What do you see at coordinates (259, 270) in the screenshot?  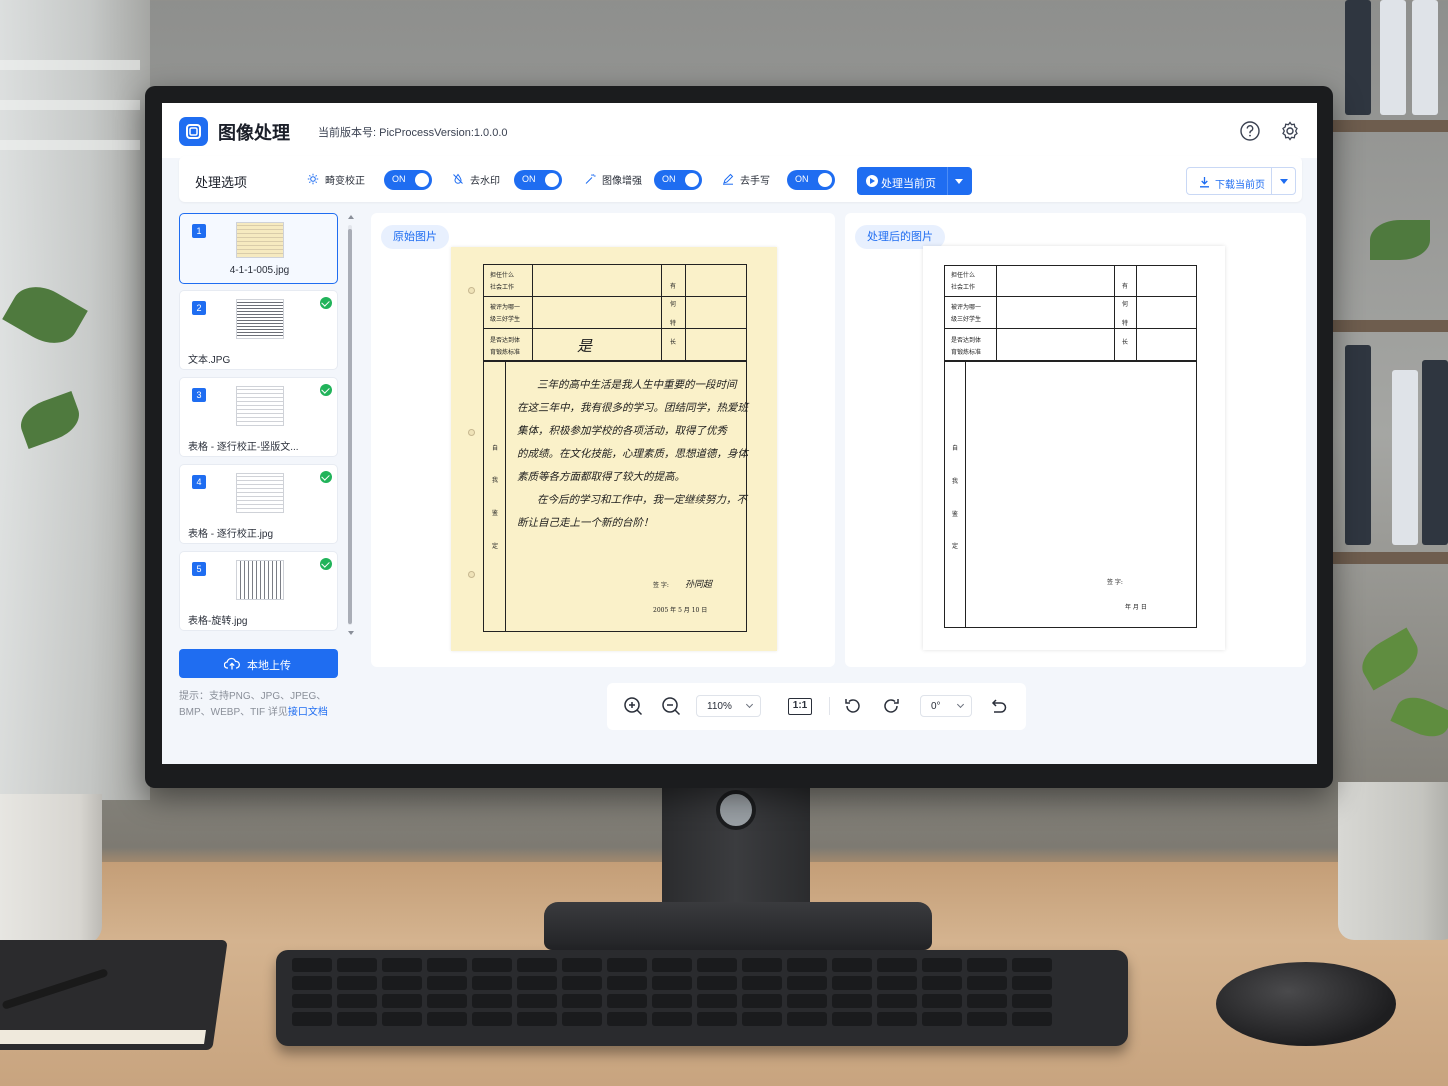 I see `file-name: 4-1-1-005.jpg` at bounding box center [259, 270].